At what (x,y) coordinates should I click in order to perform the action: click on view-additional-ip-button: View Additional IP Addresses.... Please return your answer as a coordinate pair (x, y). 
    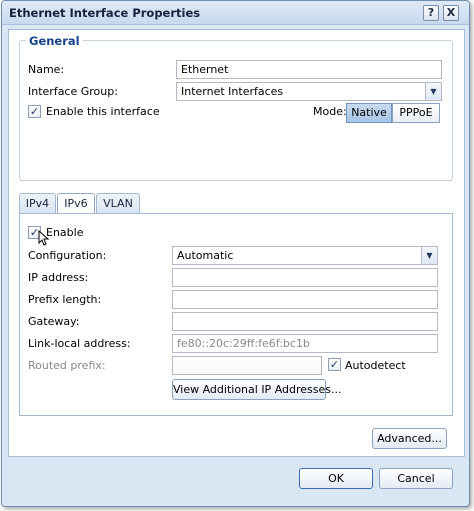
    Looking at the image, I should click on (257, 389).